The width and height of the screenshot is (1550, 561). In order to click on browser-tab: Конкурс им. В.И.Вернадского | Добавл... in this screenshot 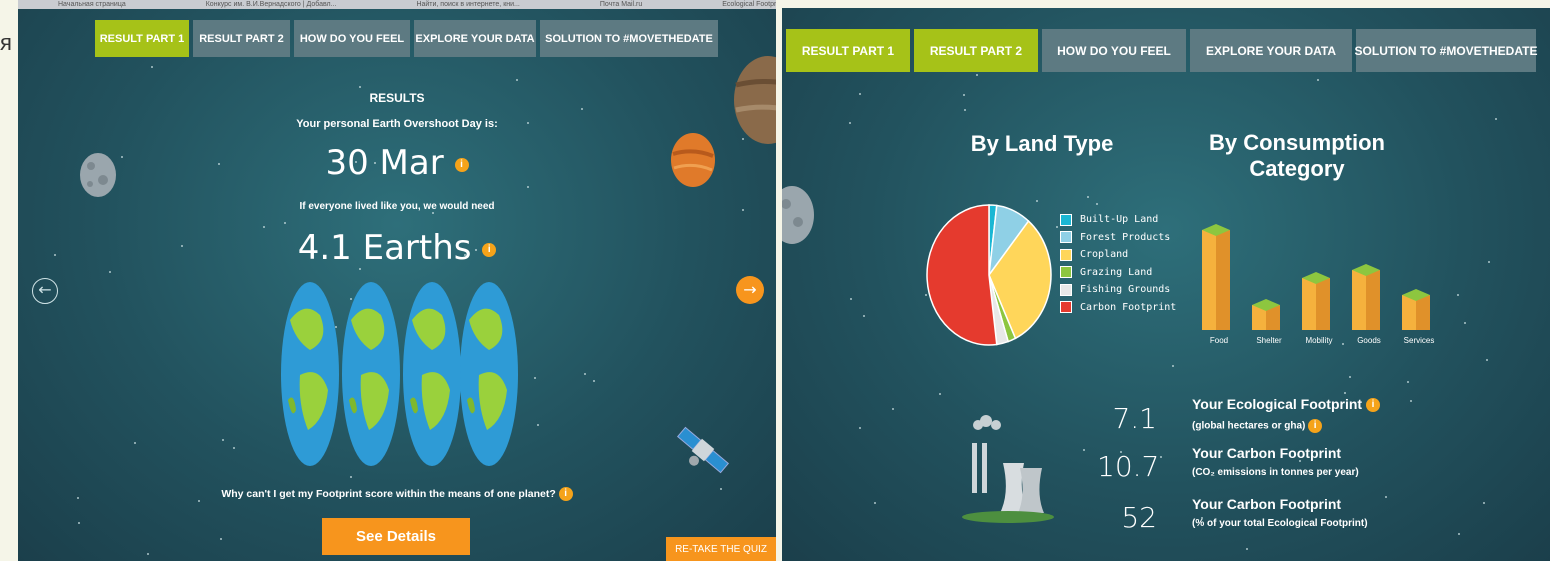, I will do `click(271, 4)`.